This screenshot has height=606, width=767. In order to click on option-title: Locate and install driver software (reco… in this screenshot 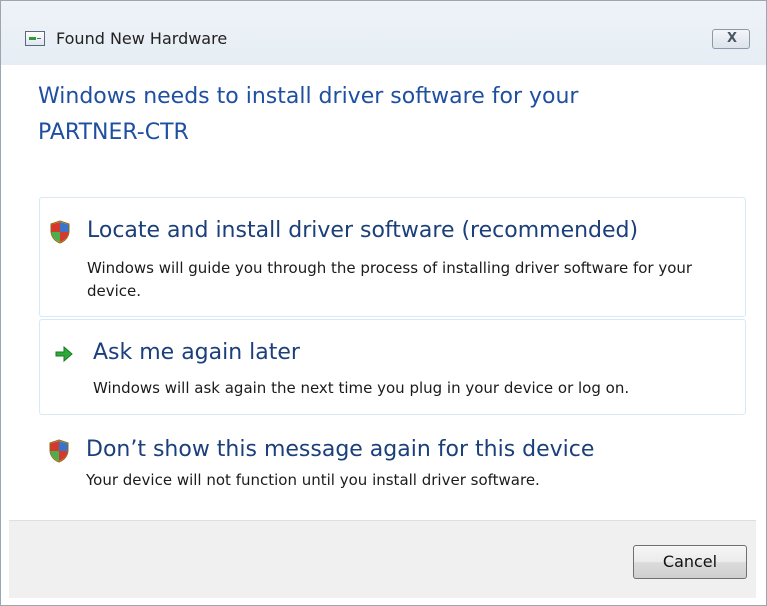, I will do `click(363, 230)`.